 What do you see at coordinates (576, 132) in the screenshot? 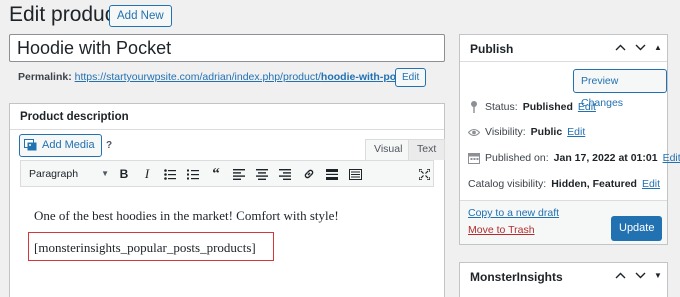
I see `visibility-edit-link: Edit` at bounding box center [576, 132].